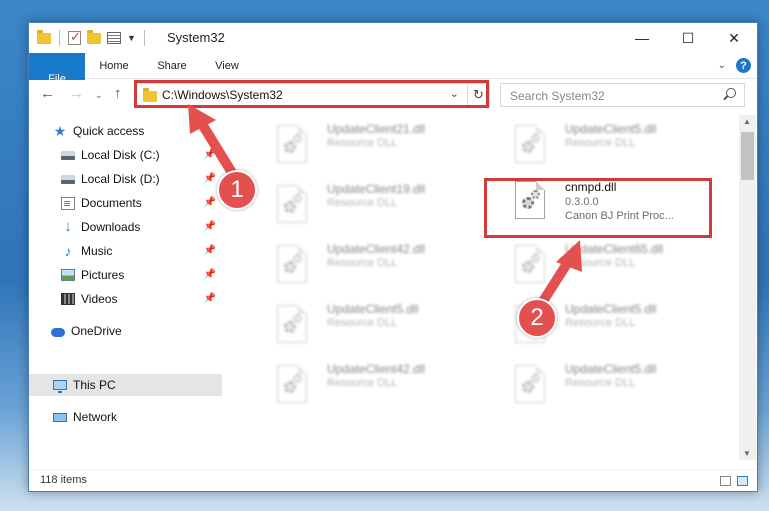  Describe the element at coordinates (196, 37) in the screenshot. I see `window-title: System32` at that location.